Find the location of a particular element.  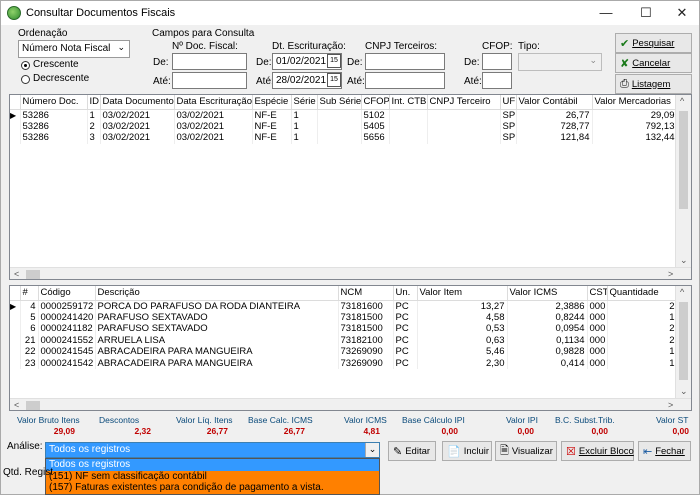

table-cell: 22 is located at coordinates (29, 352).